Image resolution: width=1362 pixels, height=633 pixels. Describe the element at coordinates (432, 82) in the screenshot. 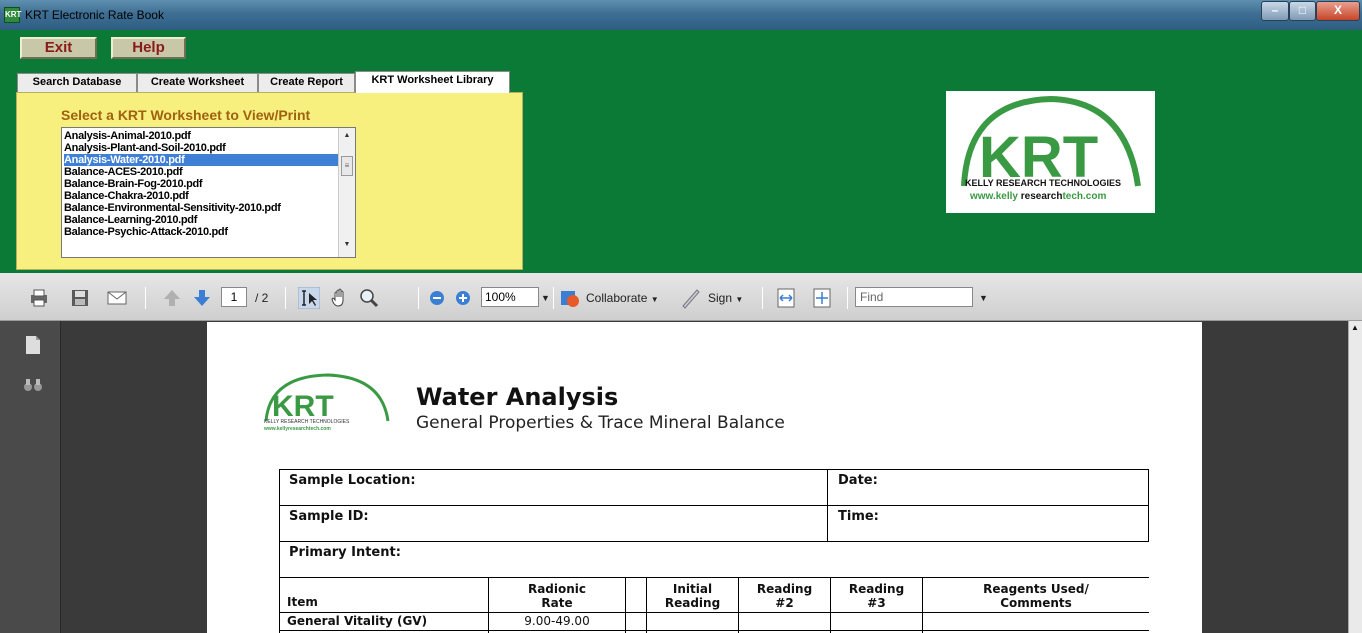

I see `tab-krt-worksheet-library: KRT Worksheet Library` at that location.